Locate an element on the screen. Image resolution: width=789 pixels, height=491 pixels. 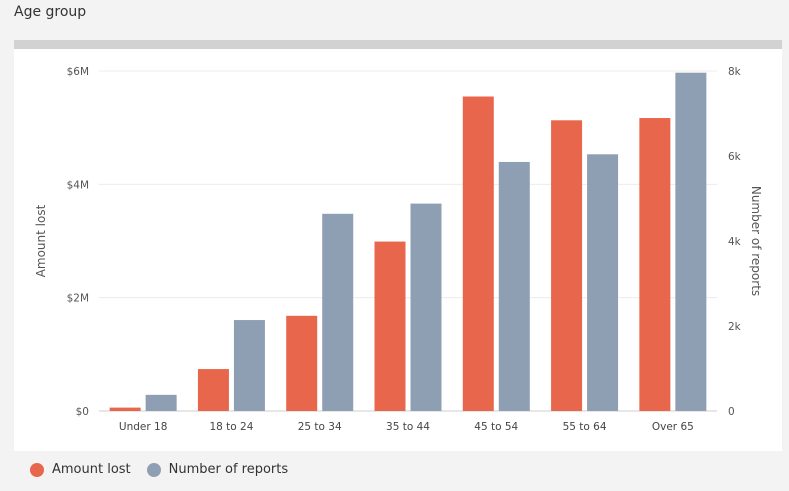
legend: Amount lost Number of reports is located at coordinates (167, 469).